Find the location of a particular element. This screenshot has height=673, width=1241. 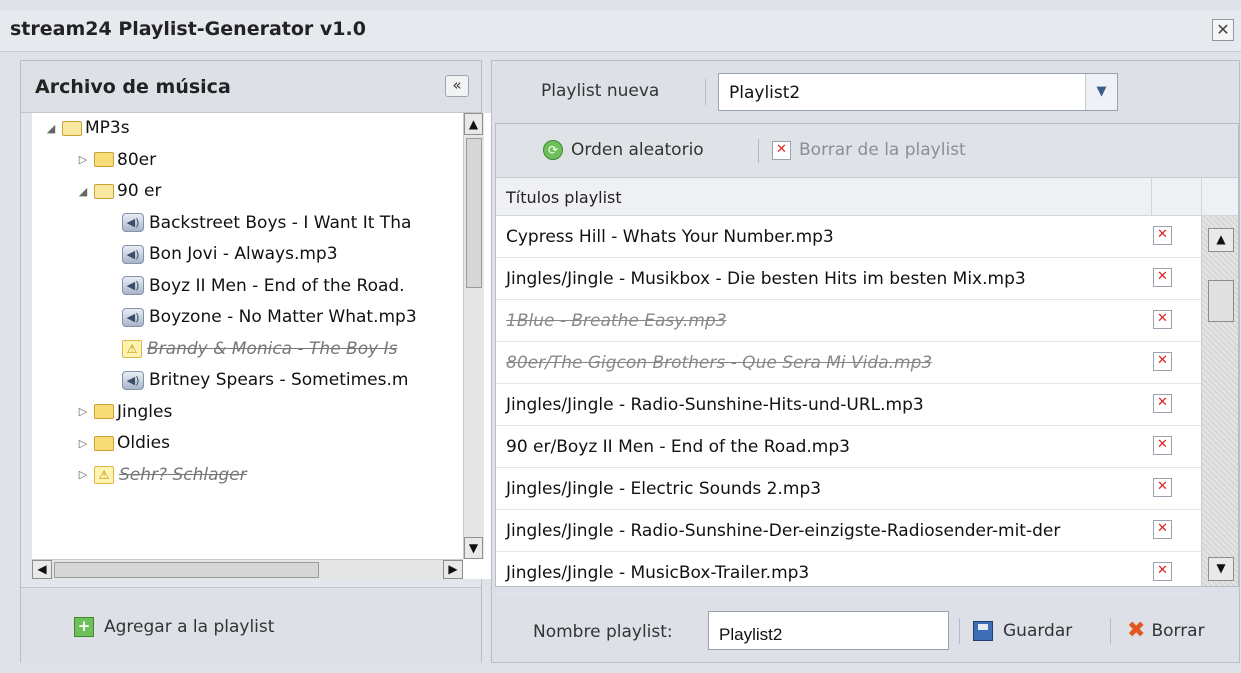

tree-node: ▷ 80er is located at coordinates (116, 160).